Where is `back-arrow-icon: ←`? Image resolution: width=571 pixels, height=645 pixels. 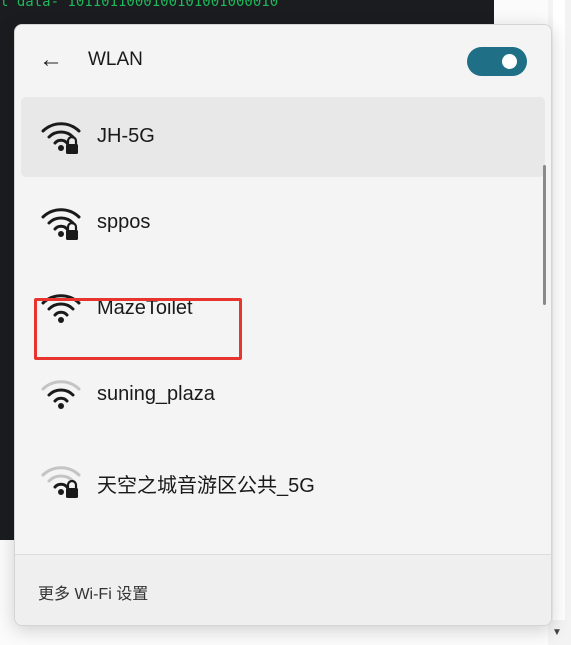 back-arrow-icon: ← is located at coordinates (51, 61).